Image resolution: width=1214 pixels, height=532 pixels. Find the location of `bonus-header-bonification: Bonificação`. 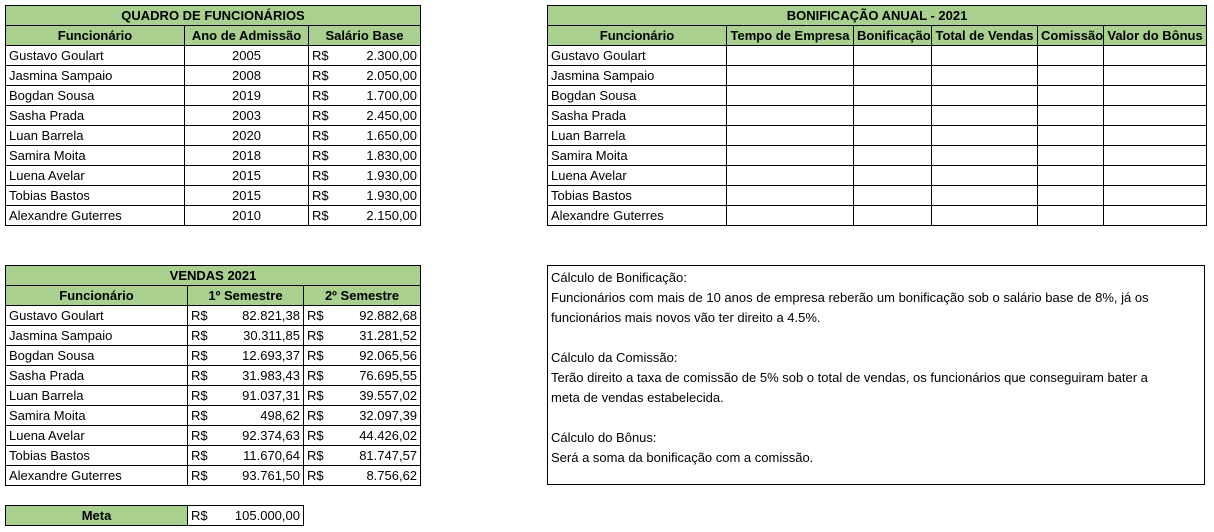

bonus-header-bonification: Bonificação is located at coordinates (892, 35).